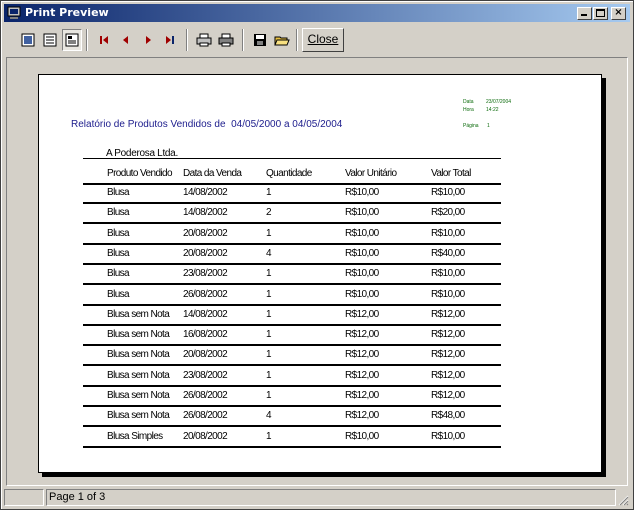  What do you see at coordinates (72, 40) in the screenshot?
I see `zoom-page-button` at bounding box center [72, 40].